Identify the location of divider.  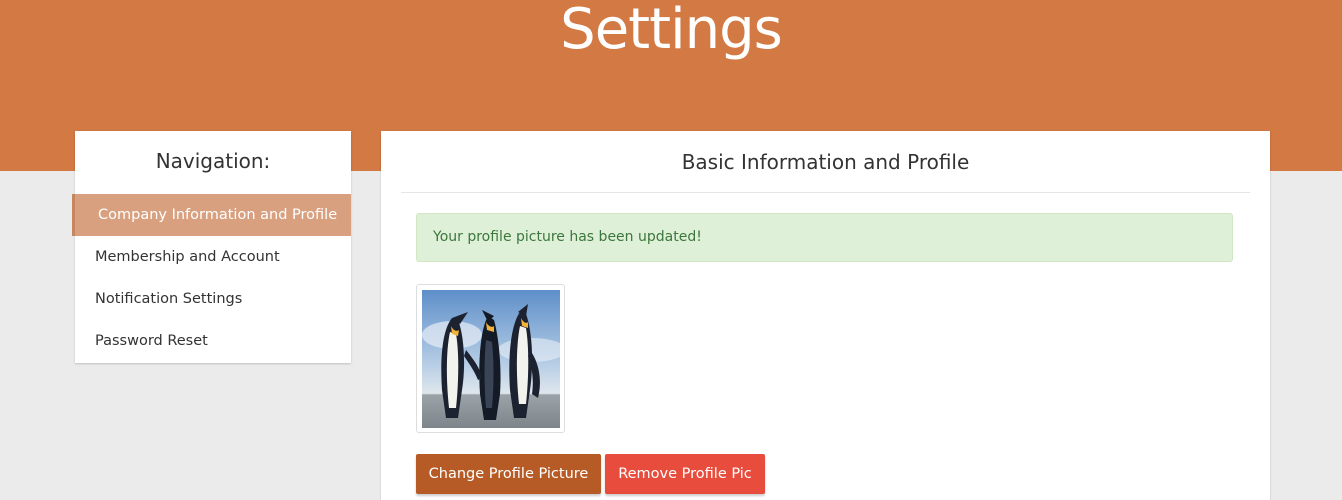
(825, 192).